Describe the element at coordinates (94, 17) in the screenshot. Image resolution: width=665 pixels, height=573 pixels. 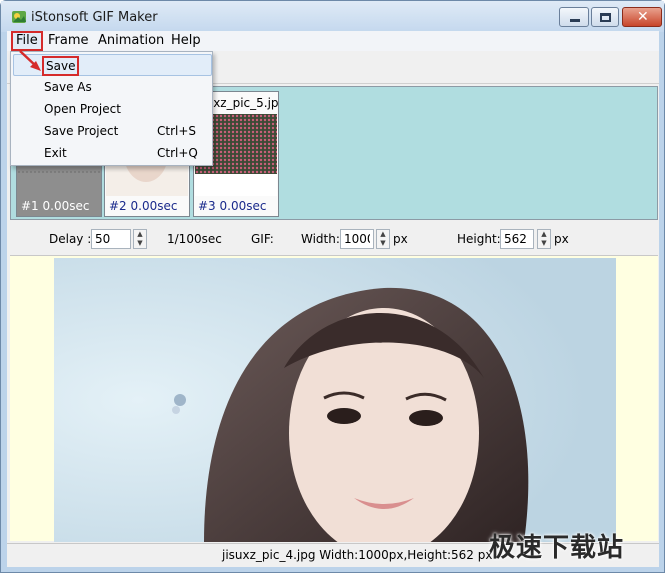
I see `window-title: iStonsoft GIF Maker` at that location.